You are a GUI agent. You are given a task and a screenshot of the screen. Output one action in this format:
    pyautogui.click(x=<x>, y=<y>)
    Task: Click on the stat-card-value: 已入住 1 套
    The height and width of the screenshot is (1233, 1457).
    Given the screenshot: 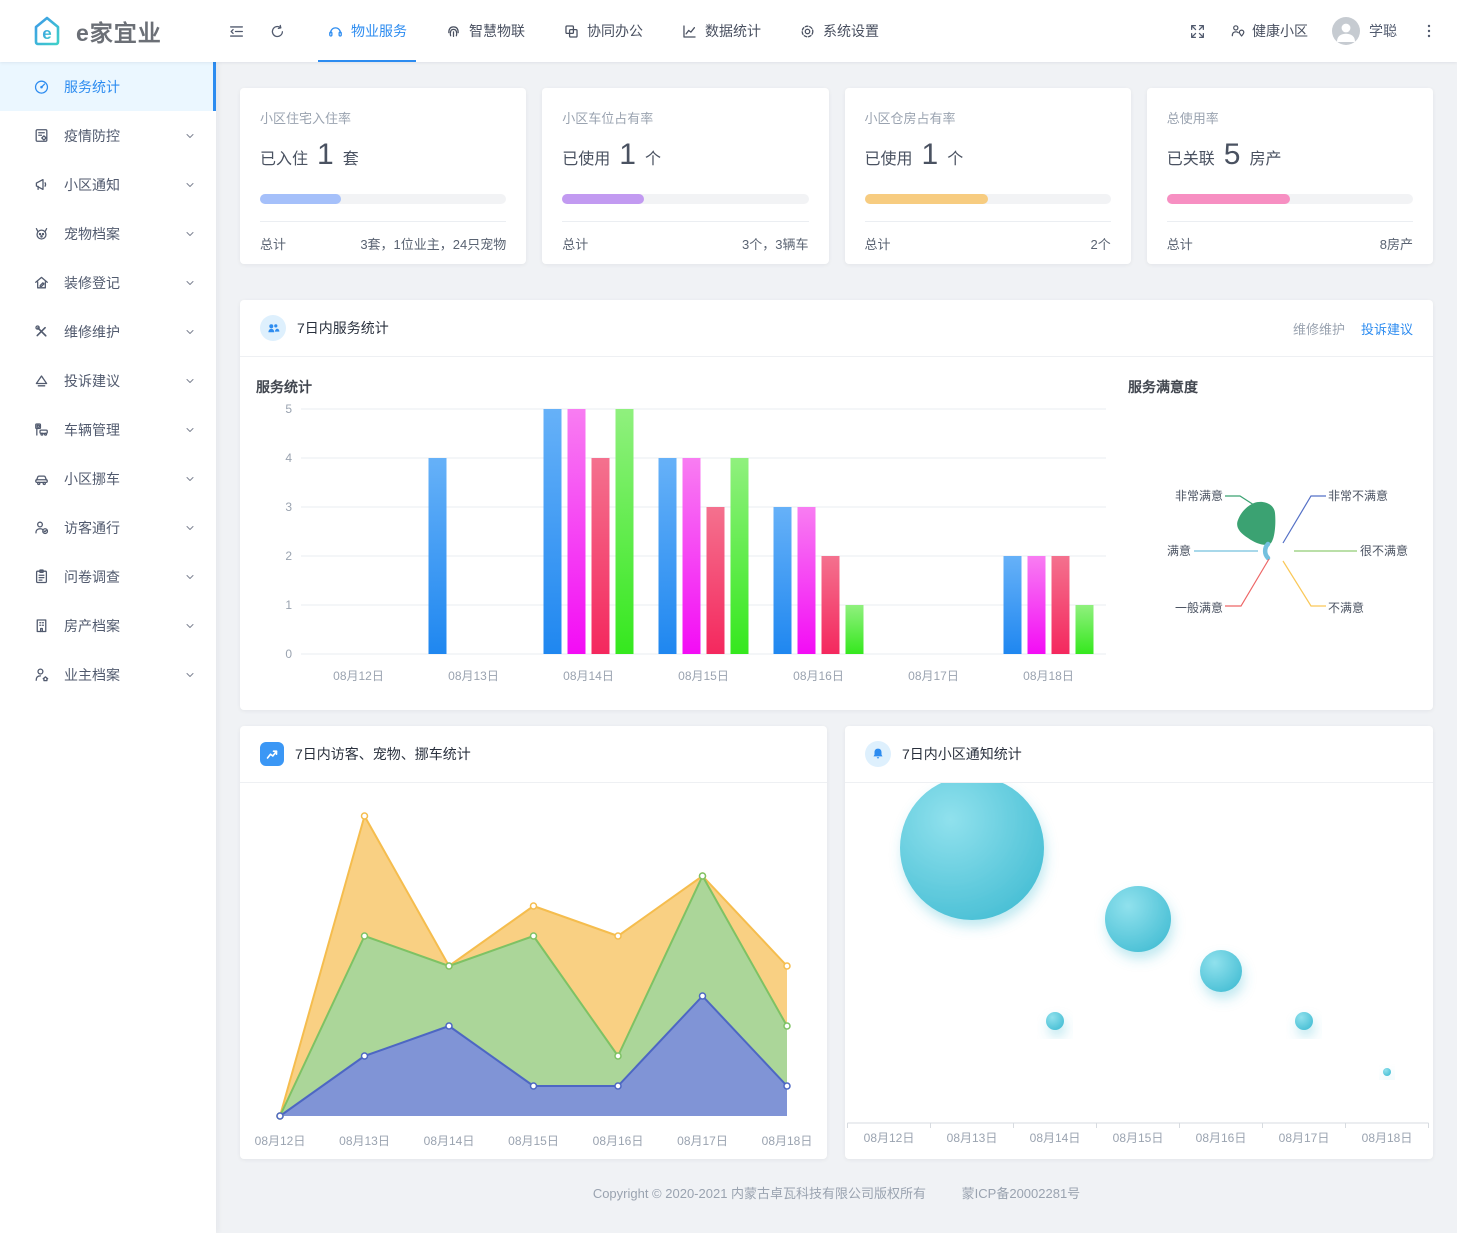 What is the action you would take?
    pyautogui.click(x=309, y=154)
    